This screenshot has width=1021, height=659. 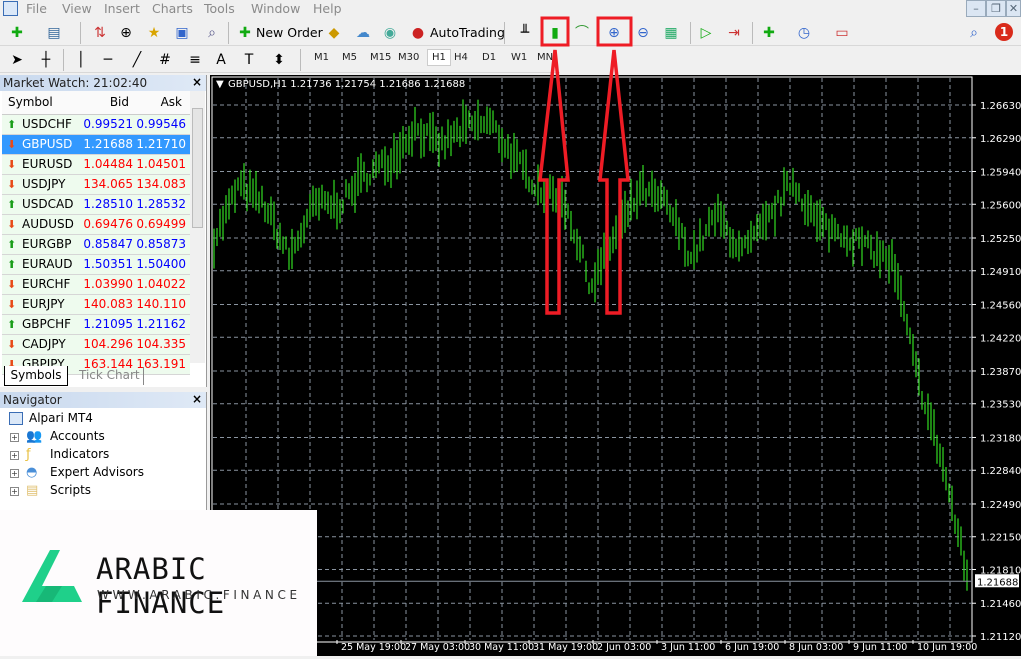 I want to click on logo-mark-icon, so click(x=52, y=576).